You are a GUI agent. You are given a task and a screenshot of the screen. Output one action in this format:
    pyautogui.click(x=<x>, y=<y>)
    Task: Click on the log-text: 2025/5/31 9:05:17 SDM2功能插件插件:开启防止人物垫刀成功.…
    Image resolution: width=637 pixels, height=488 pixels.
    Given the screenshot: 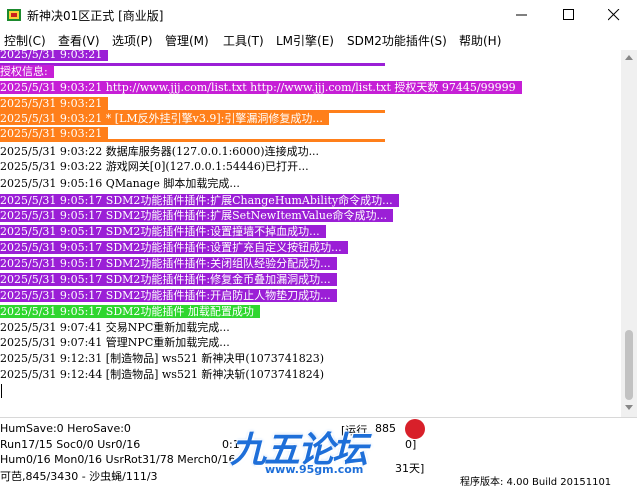 What is the action you would take?
    pyautogui.click(x=168, y=295)
    